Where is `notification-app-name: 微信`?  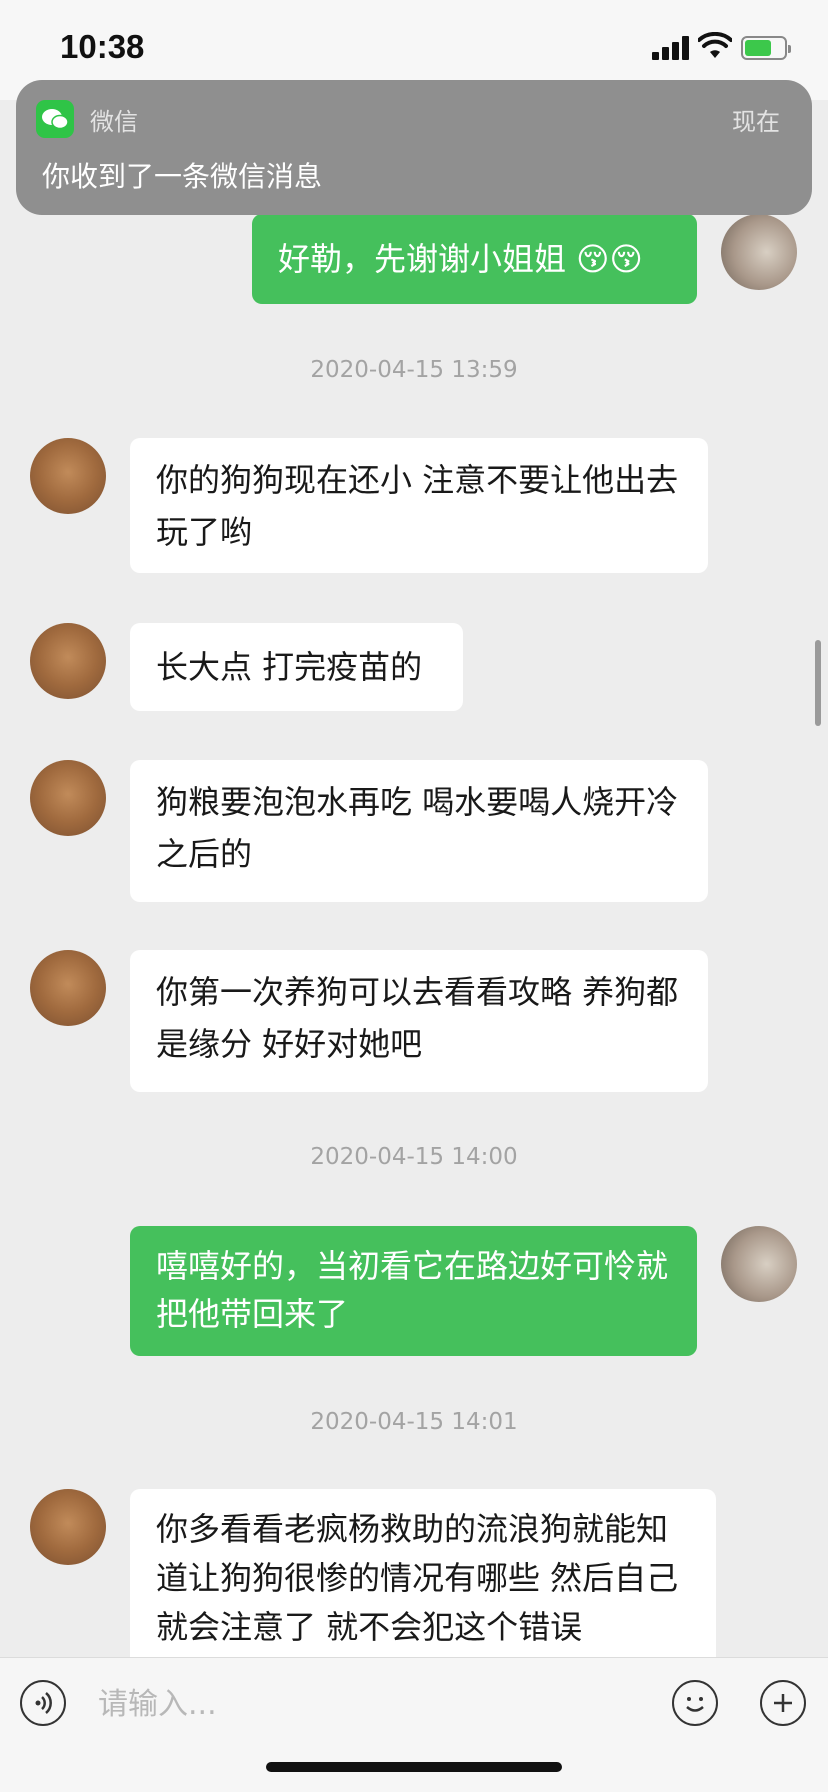 notification-app-name: 微信 is located at coordinates (114, 122).